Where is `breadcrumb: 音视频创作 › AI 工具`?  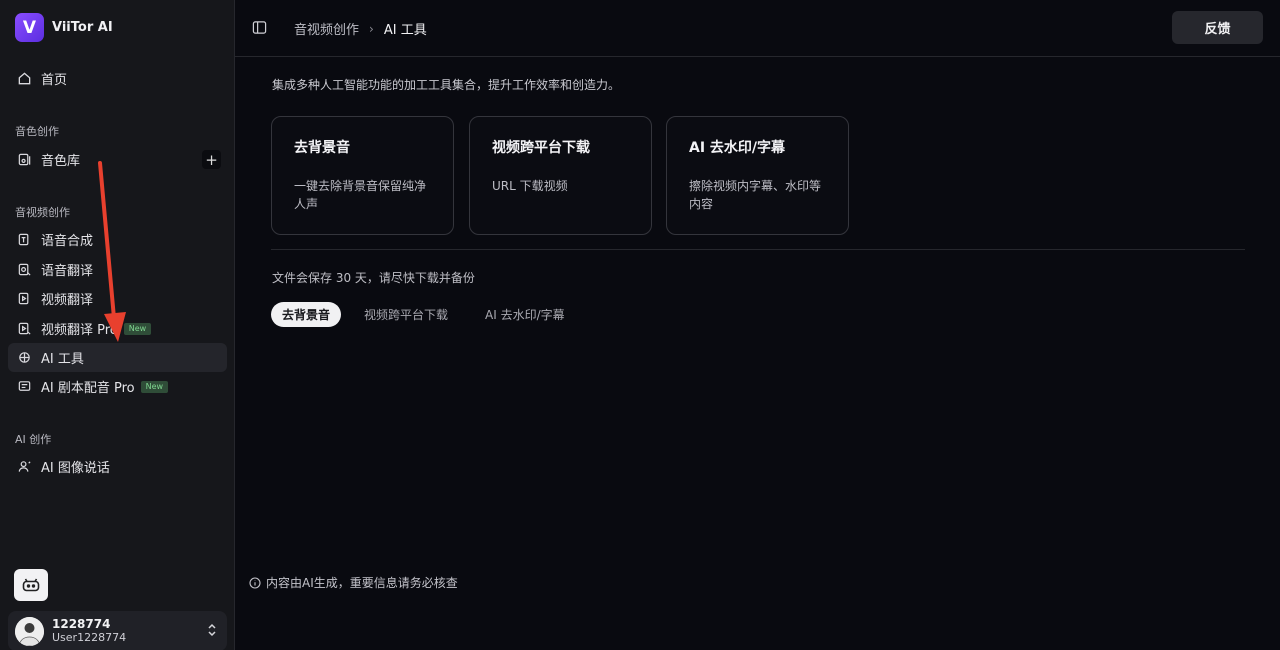
breadcrumb: 音视频创作 › AI 工具 is located at coordinates (360, 29).